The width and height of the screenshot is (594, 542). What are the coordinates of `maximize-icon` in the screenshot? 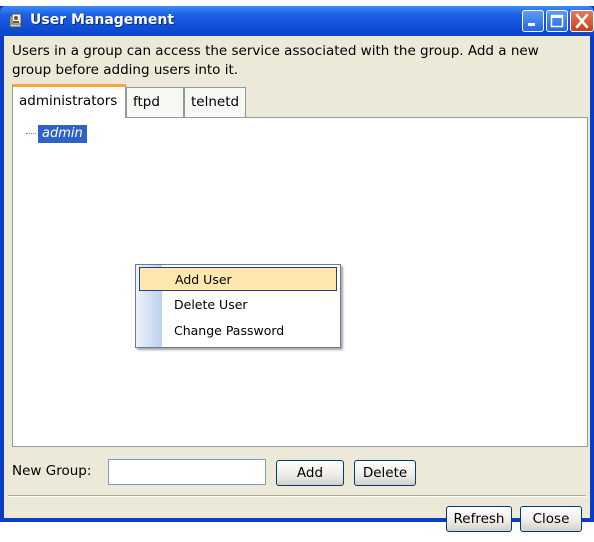 It's located at (557, 21).